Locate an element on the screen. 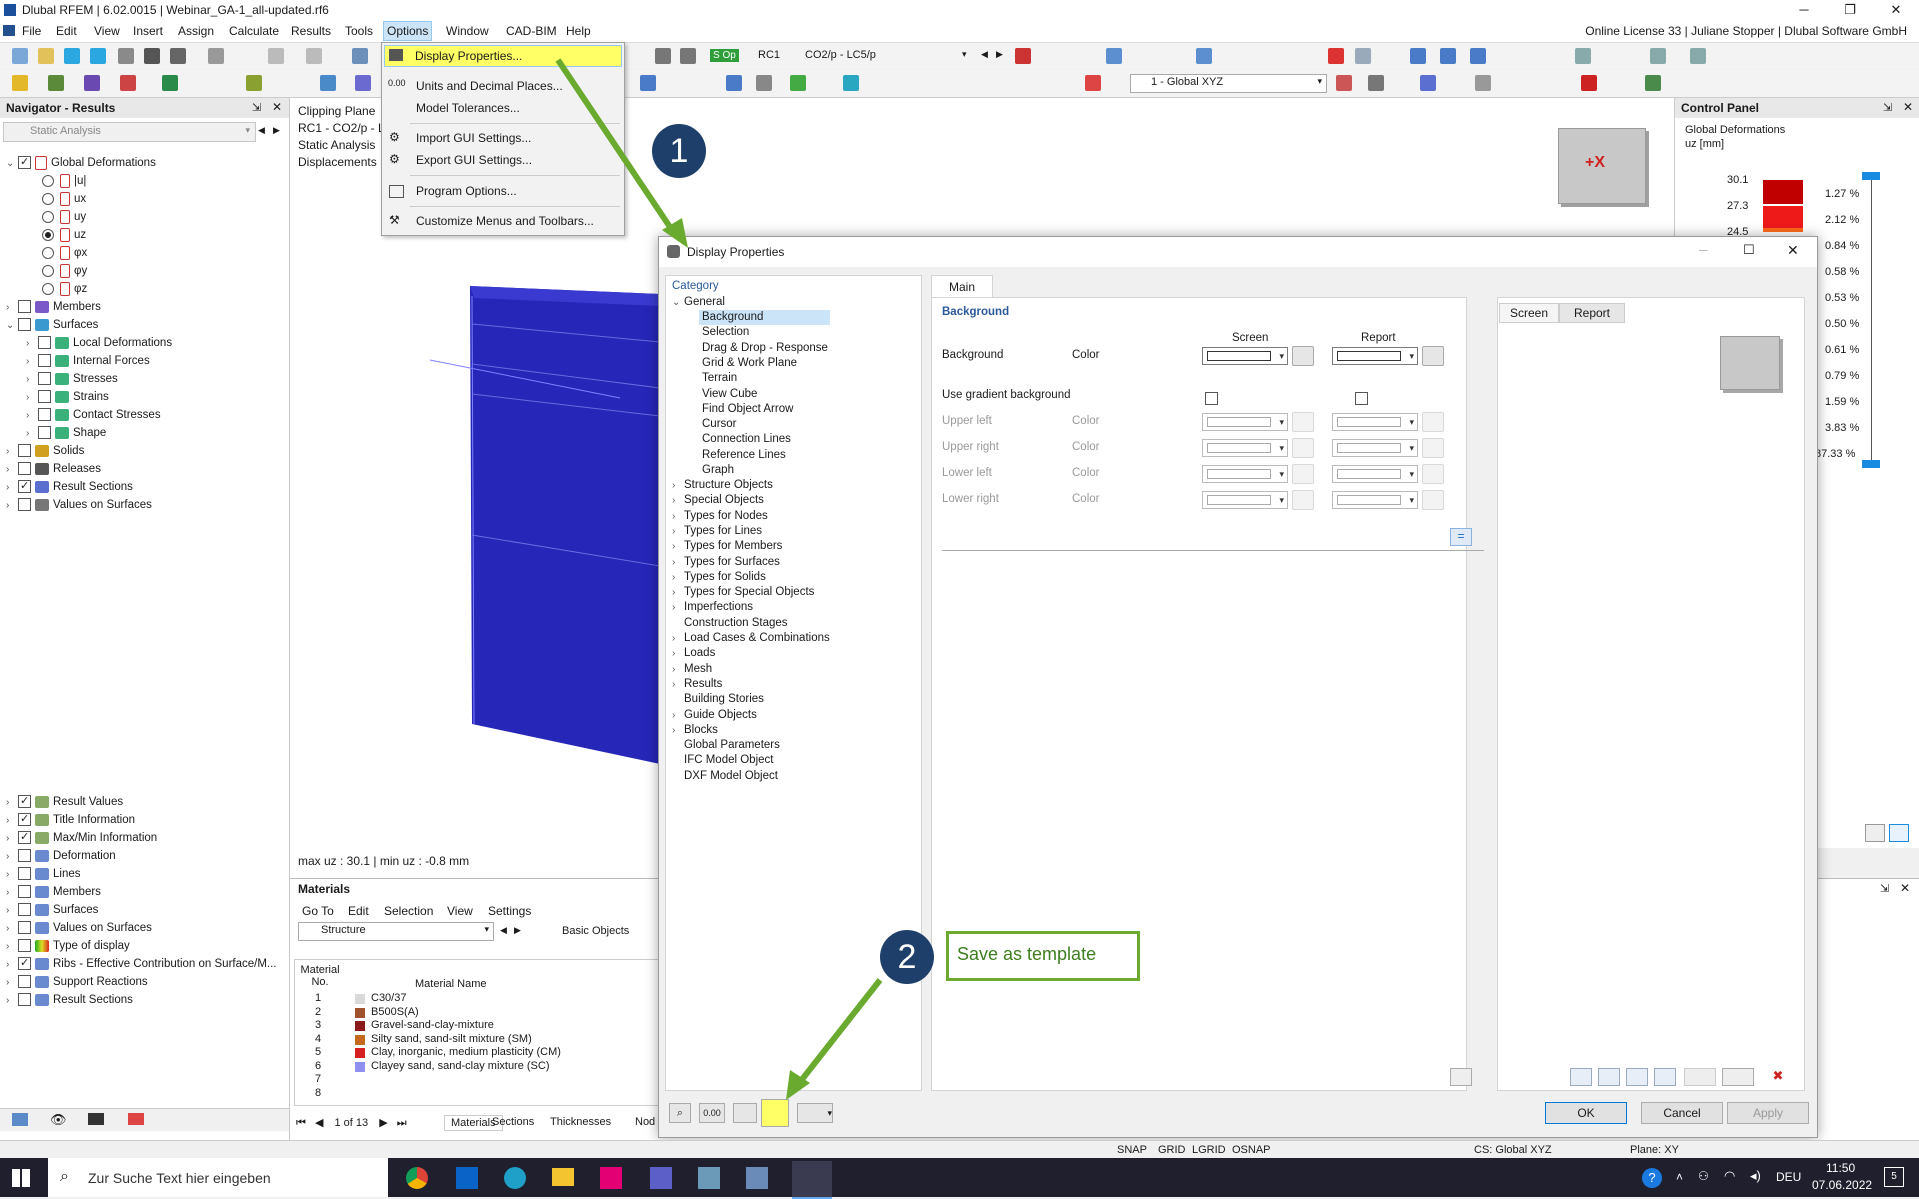 This screenshot has width=1919, height=1199. materials-prev-icon: ◀ is located at coordinates (503, 930).